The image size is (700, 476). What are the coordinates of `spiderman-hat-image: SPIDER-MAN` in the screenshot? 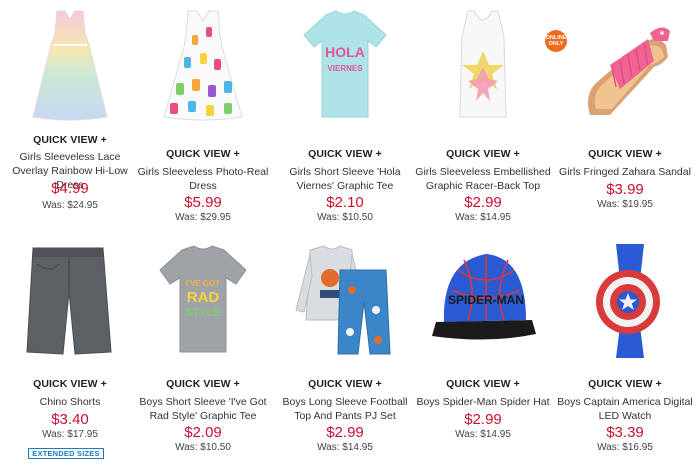 It's located at (483, 300).